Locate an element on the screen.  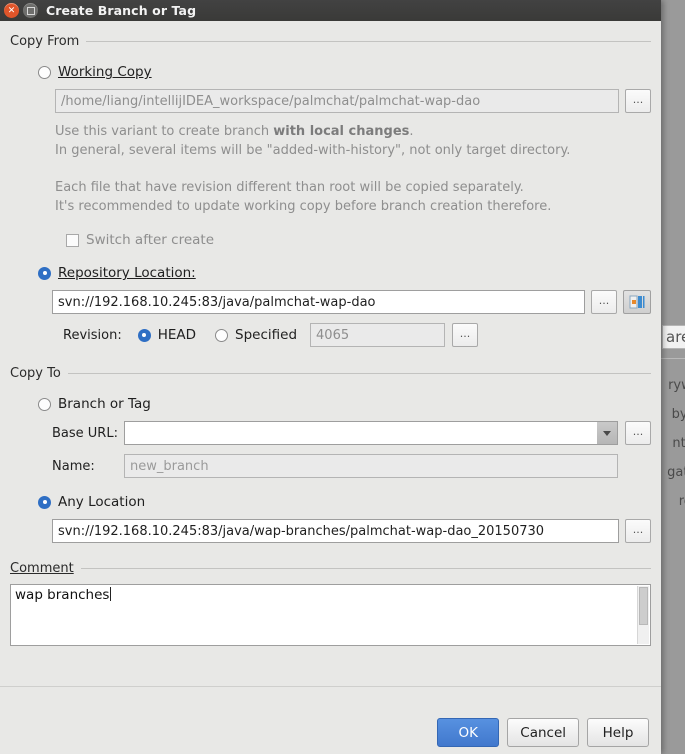
comment-section-header: Comment is located at coordinates (330, 568).